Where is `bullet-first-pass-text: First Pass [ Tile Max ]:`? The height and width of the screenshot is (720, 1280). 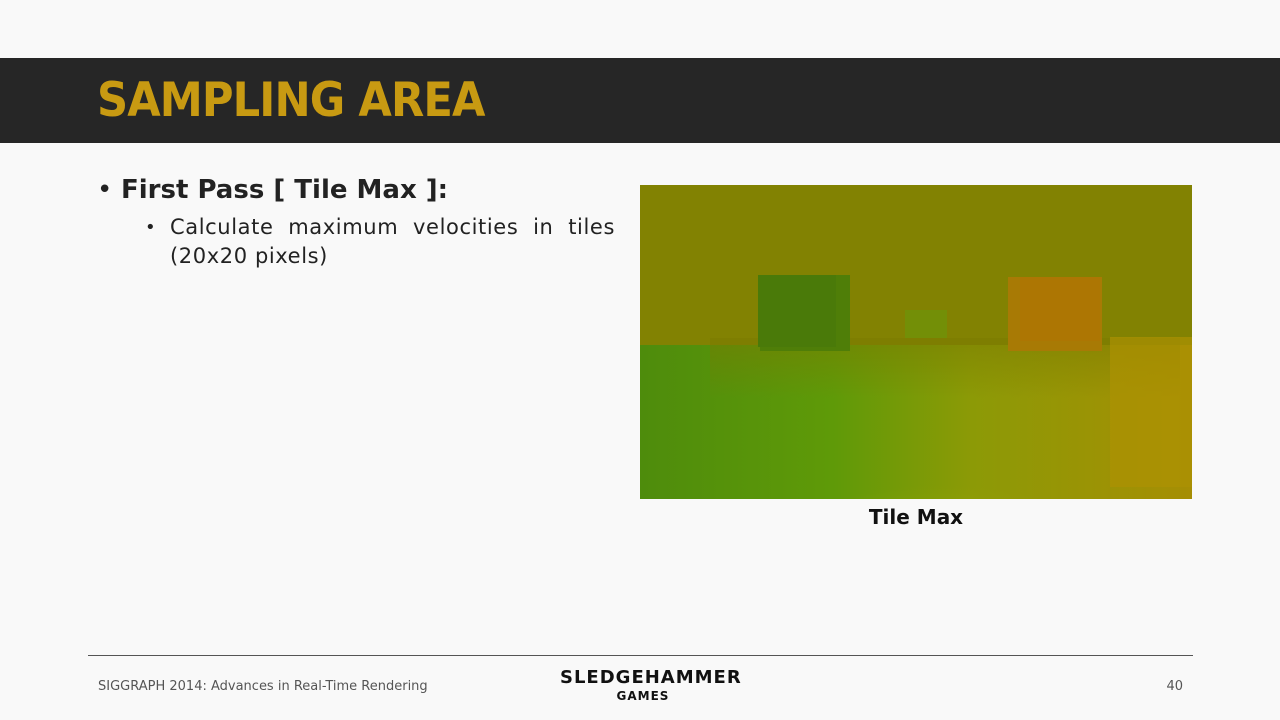 bullet-first-pass-text: First Pass [ Tile Max ]: is located at coordinates (285, 190).